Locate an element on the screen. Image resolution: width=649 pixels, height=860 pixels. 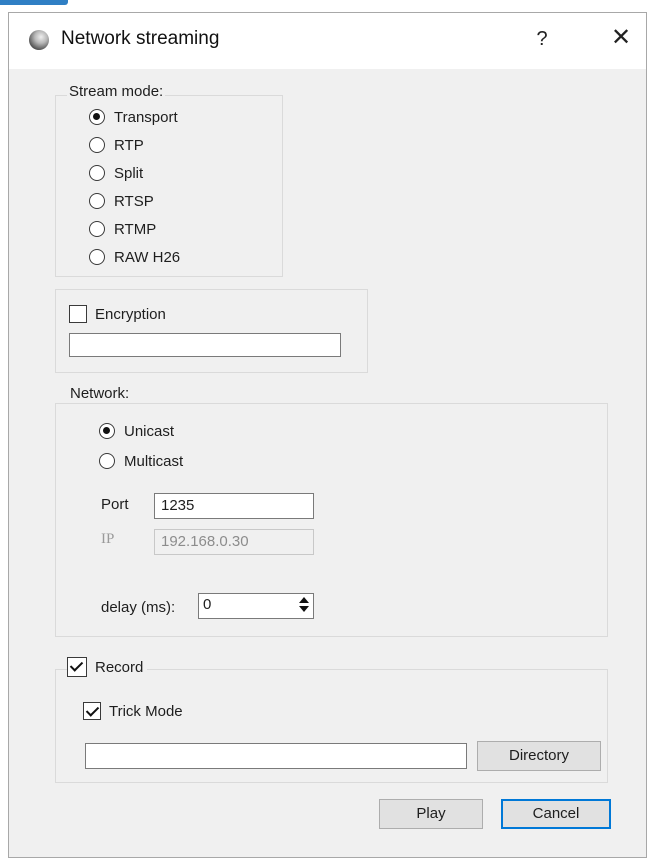
radio-unicast-indicator is located at coordinates (107, 431).